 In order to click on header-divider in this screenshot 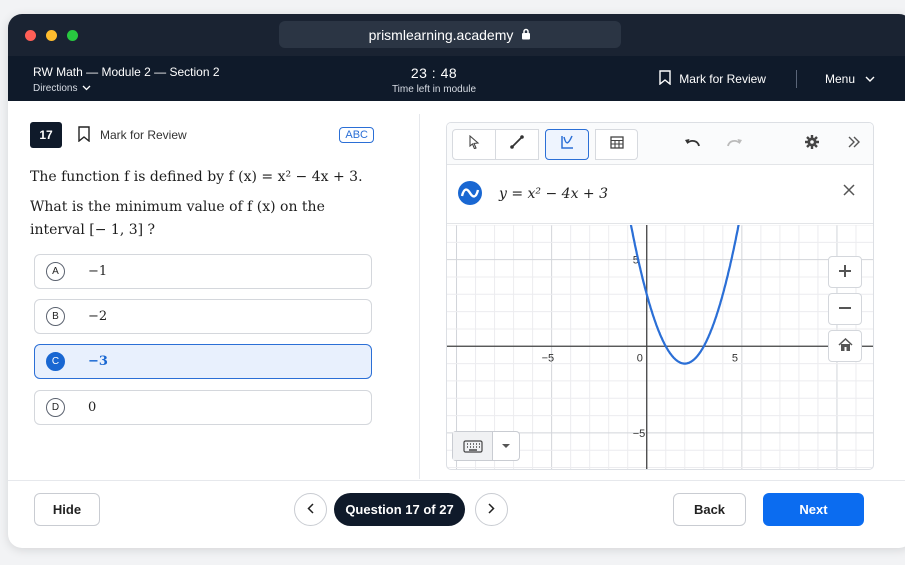, I will do `click(796, 79)`.